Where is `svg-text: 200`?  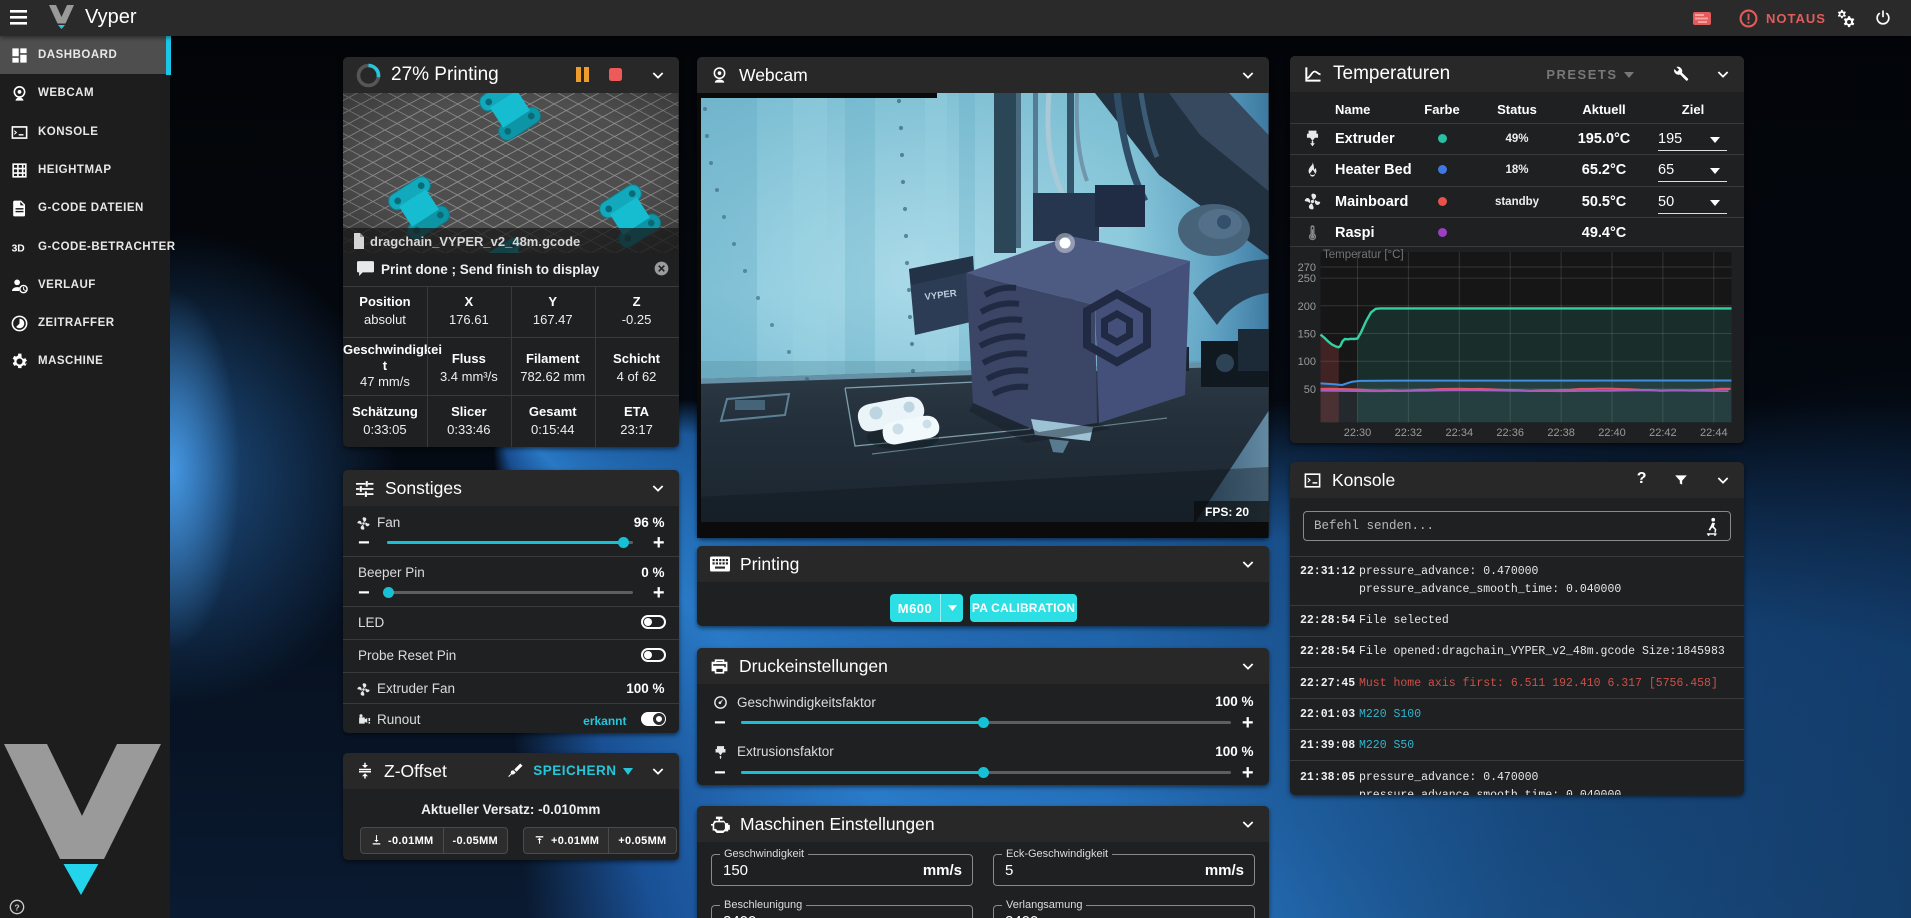
svg-text: 200 is located at coordinates (1307, 307).